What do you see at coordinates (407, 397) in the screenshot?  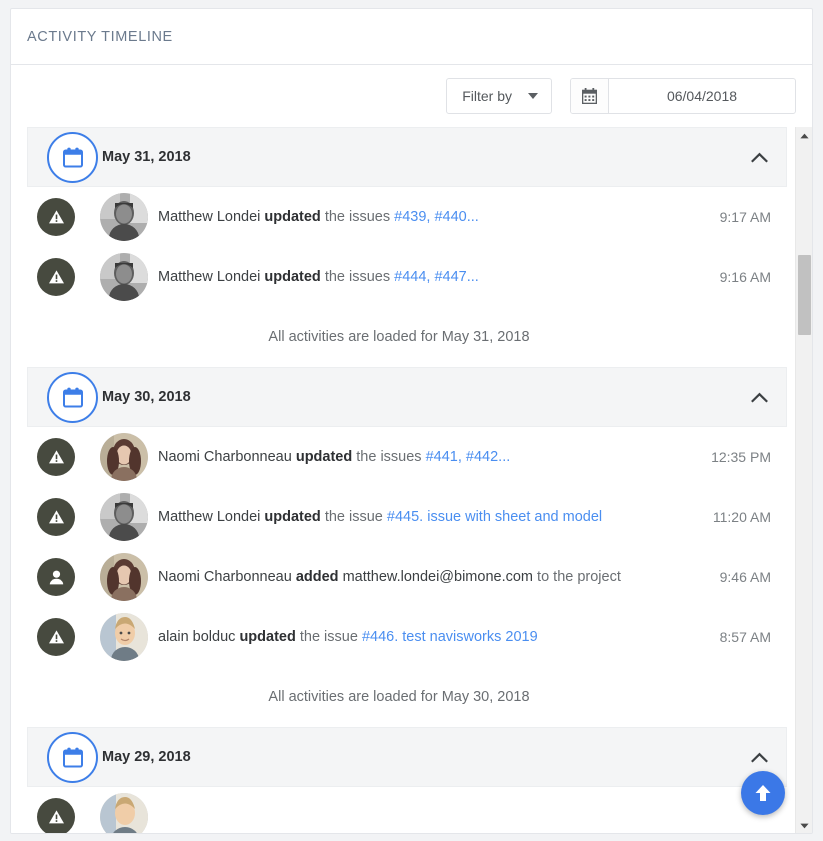 I see `date-group-header: May 30, 2018` at bounding box center [407, 397].